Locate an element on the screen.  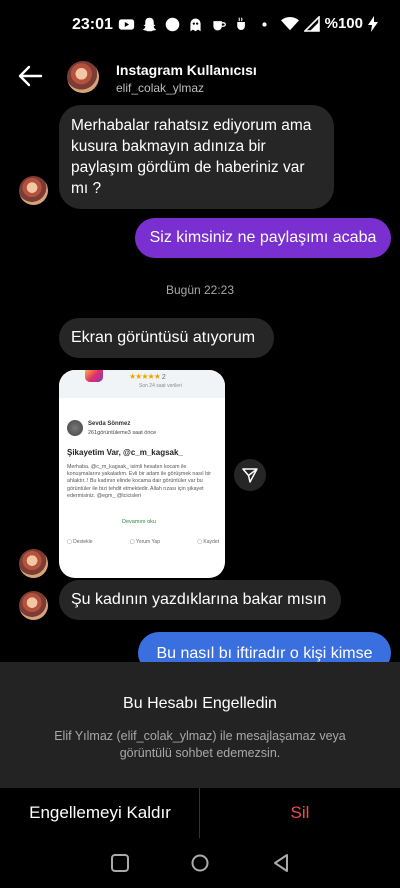
complaint-title: Şikayetim Var, @c_m_kagsak_ is located at coordinates (125, 452).